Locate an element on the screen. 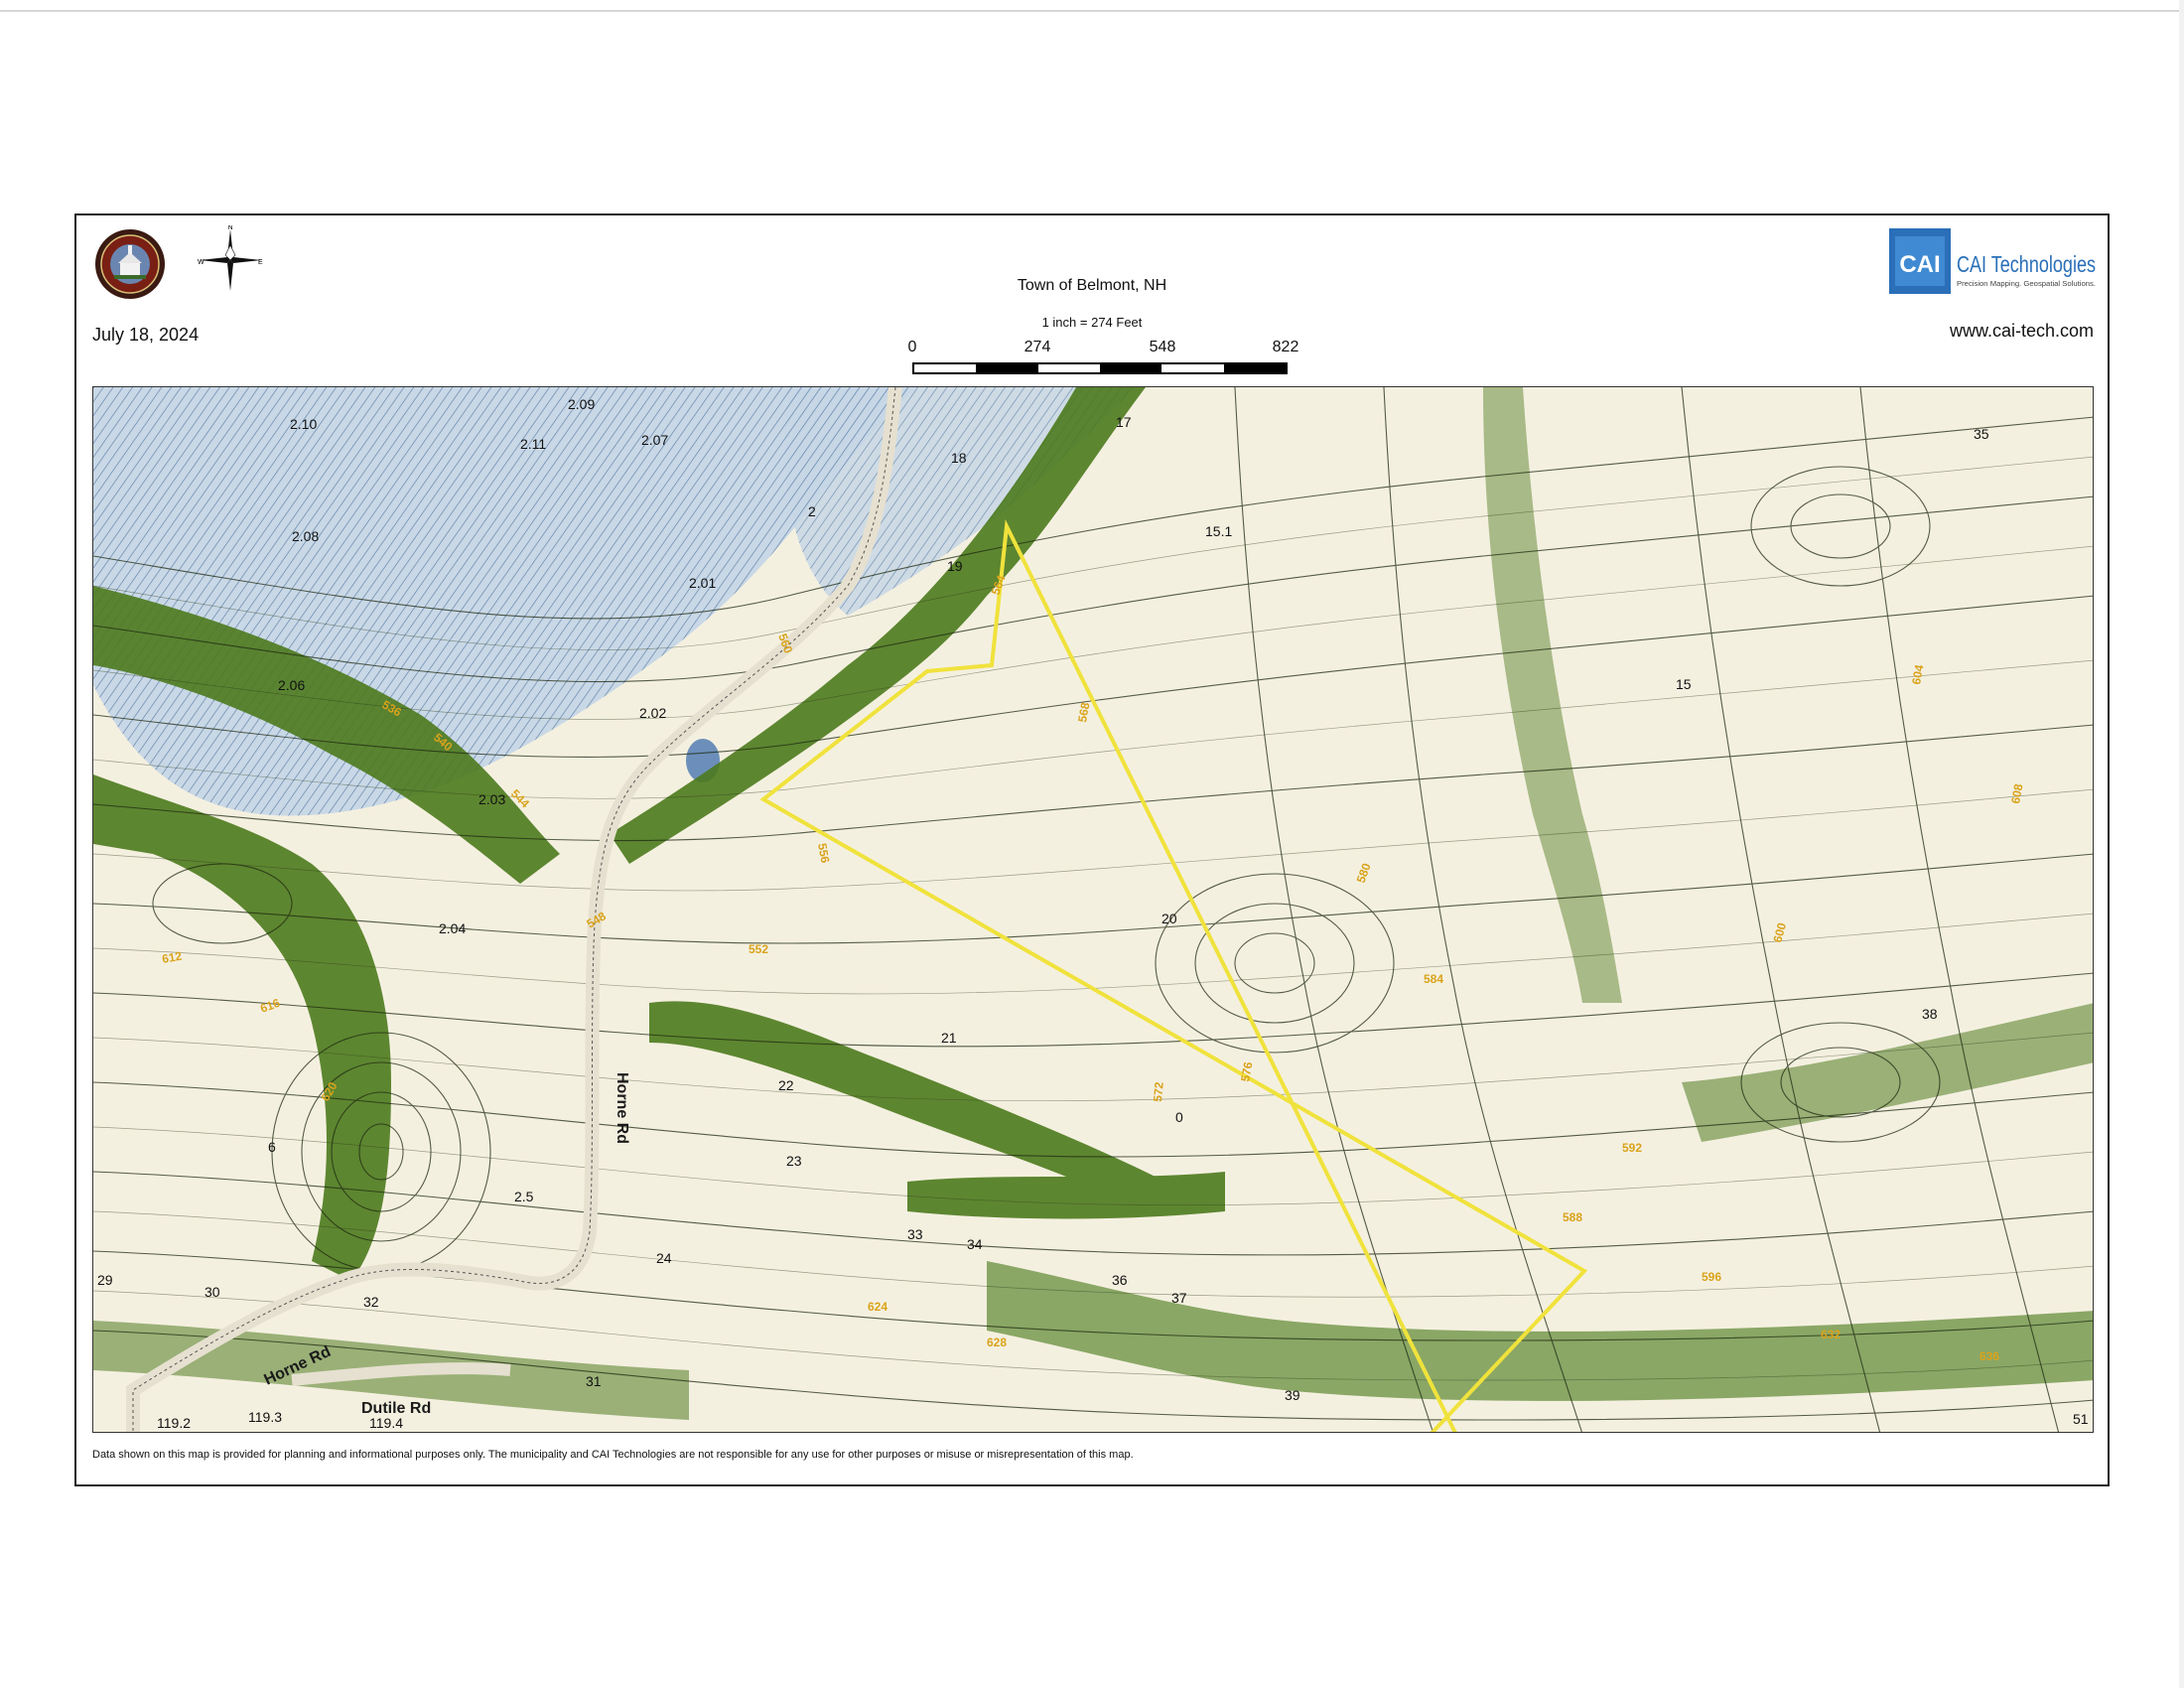 The height and width of the screenshot is (1688, 2184). parcel-label: 119.4 is located at coordinates (386, 1423).